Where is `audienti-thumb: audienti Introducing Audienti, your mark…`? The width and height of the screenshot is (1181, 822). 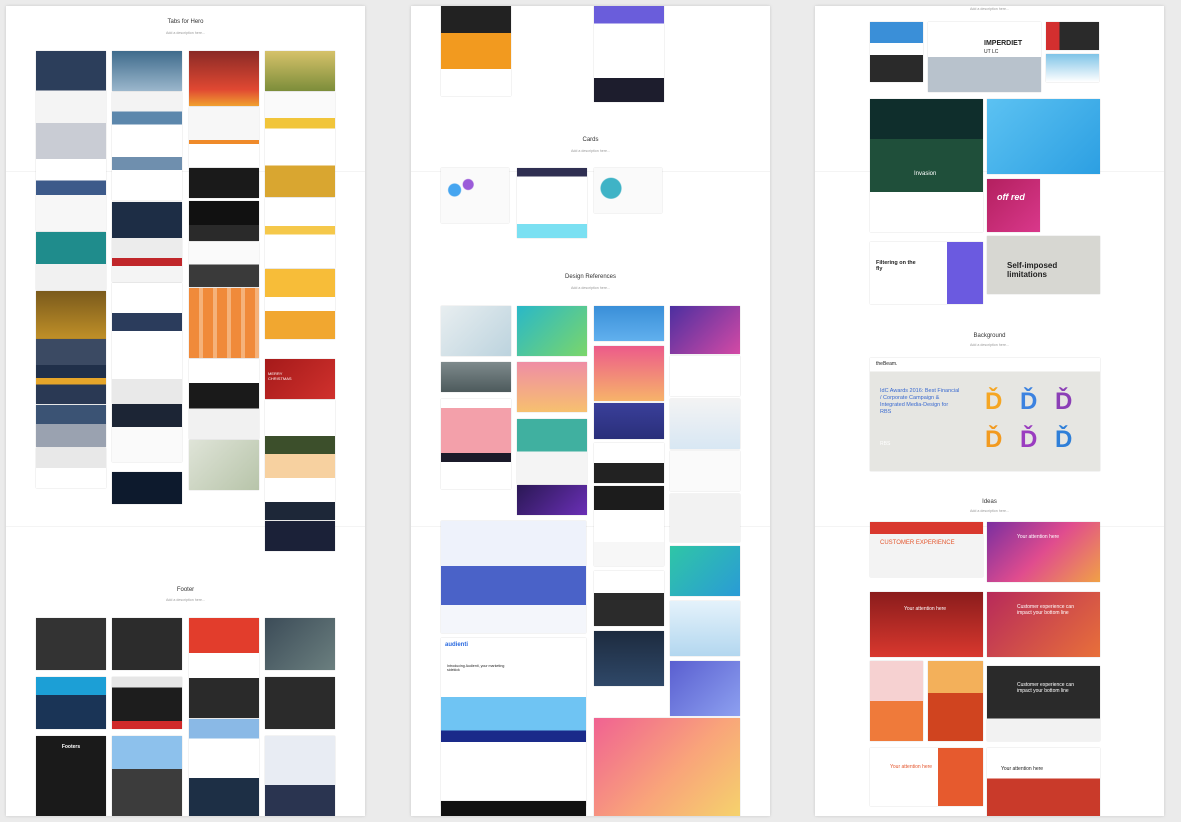
audienti-thumb: audienti Introducing Audienti, your mark… is located at coordinates (513, 722).